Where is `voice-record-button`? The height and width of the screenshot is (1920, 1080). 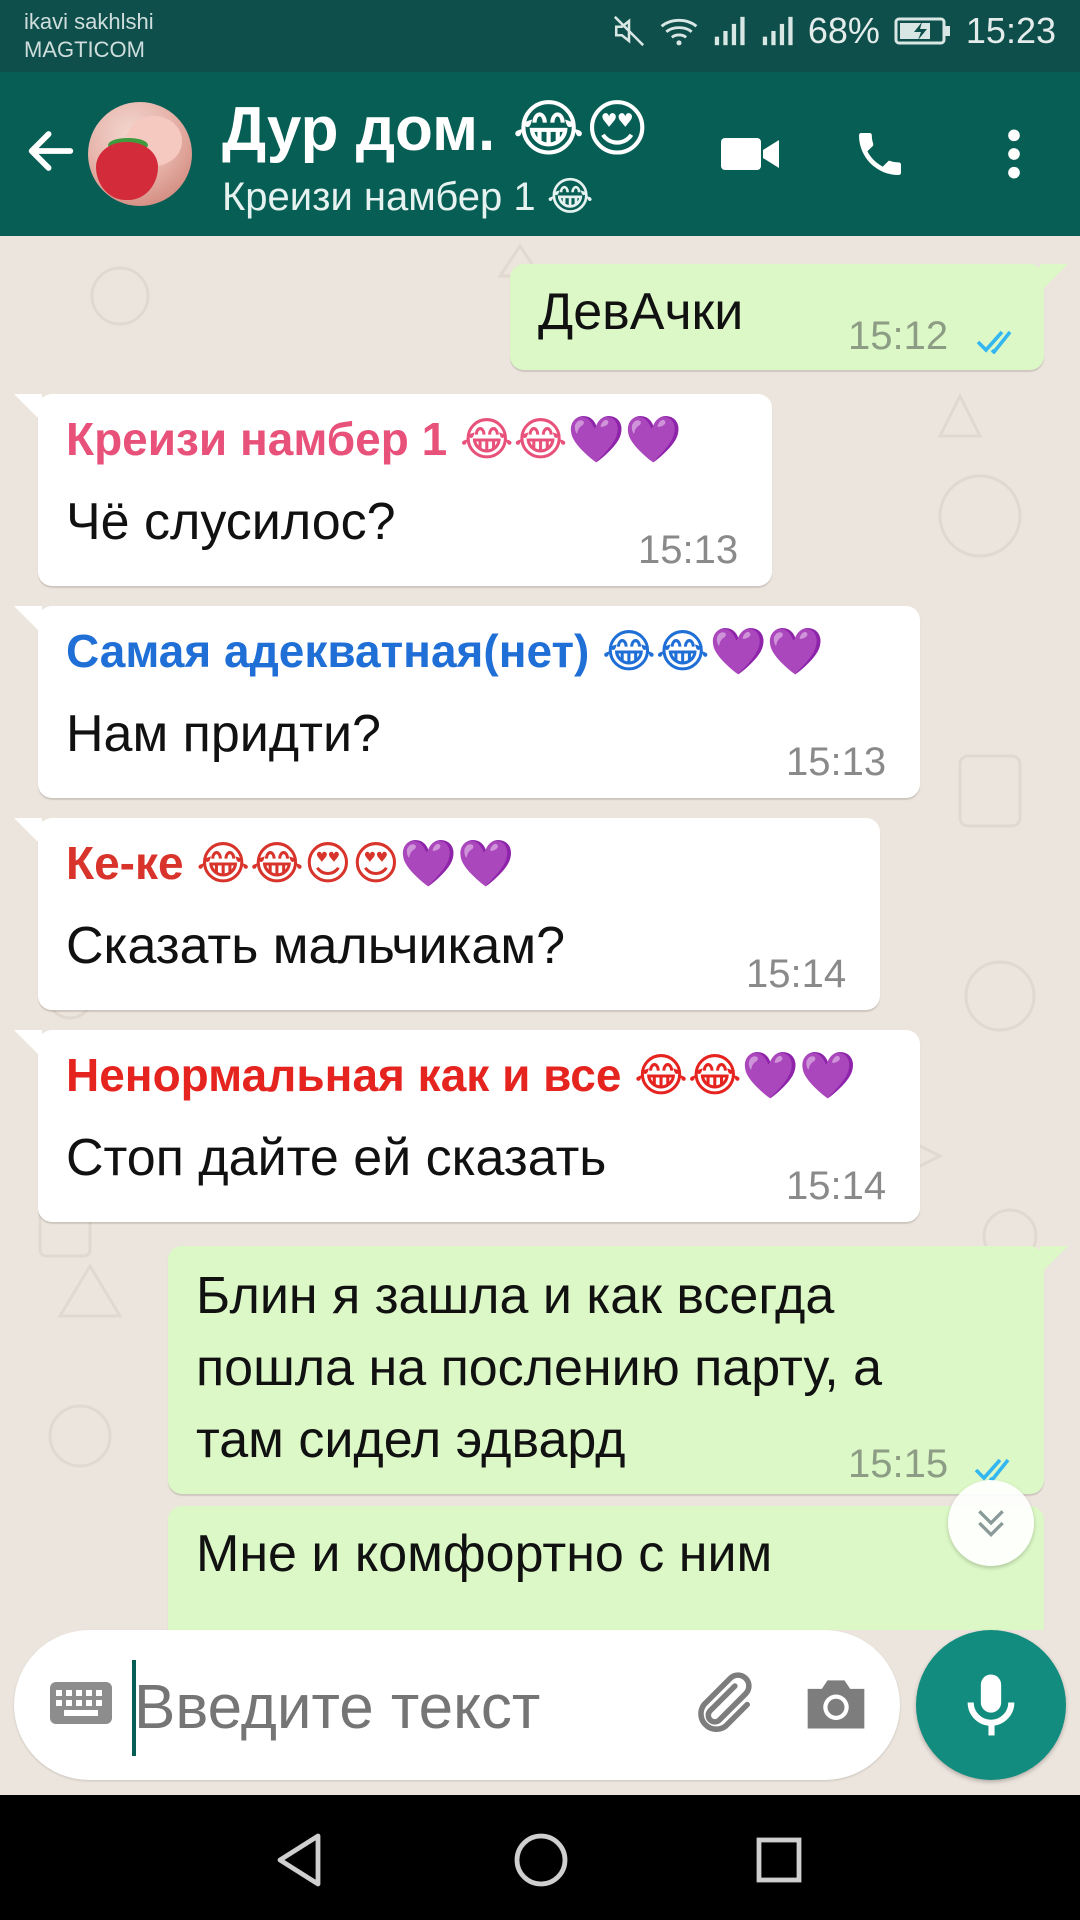
voice-record-button is located at coordinates (991, 1705).